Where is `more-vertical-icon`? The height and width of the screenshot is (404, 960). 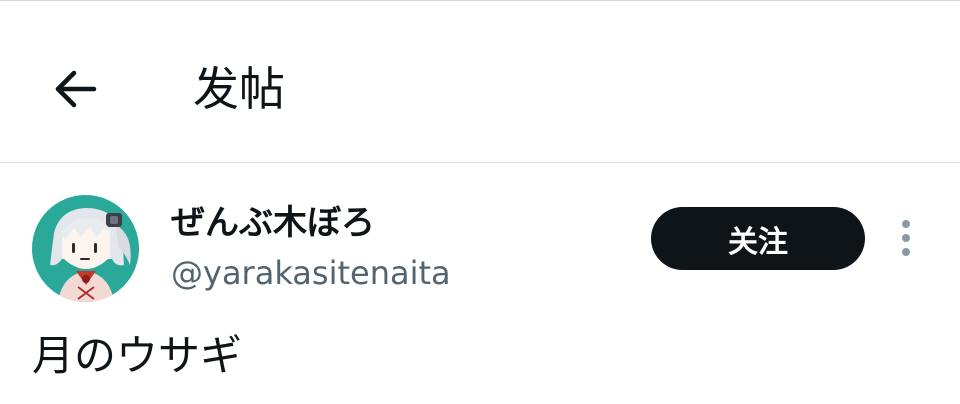 more-vertical-icon is located at coordinates (906, 238).